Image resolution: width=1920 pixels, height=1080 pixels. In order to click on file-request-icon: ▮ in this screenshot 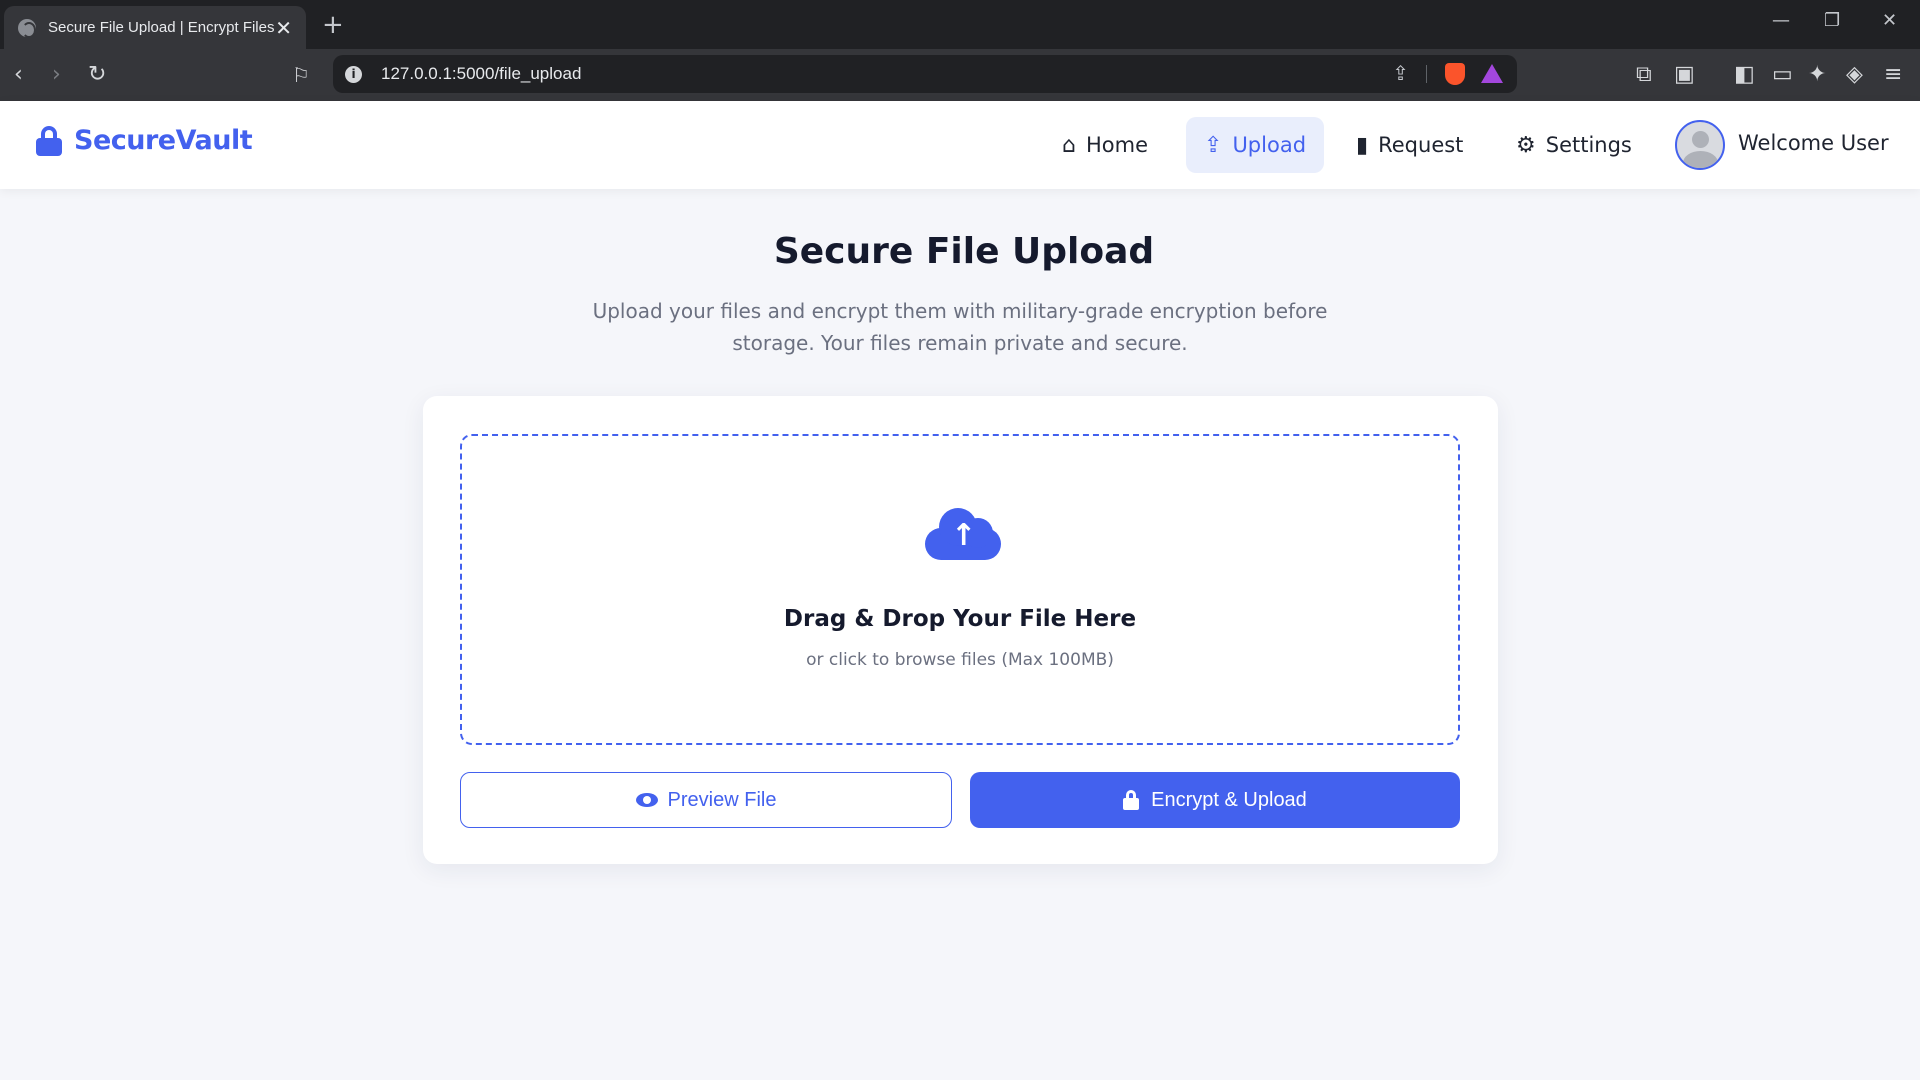, I will do `click(1362, 145)`.